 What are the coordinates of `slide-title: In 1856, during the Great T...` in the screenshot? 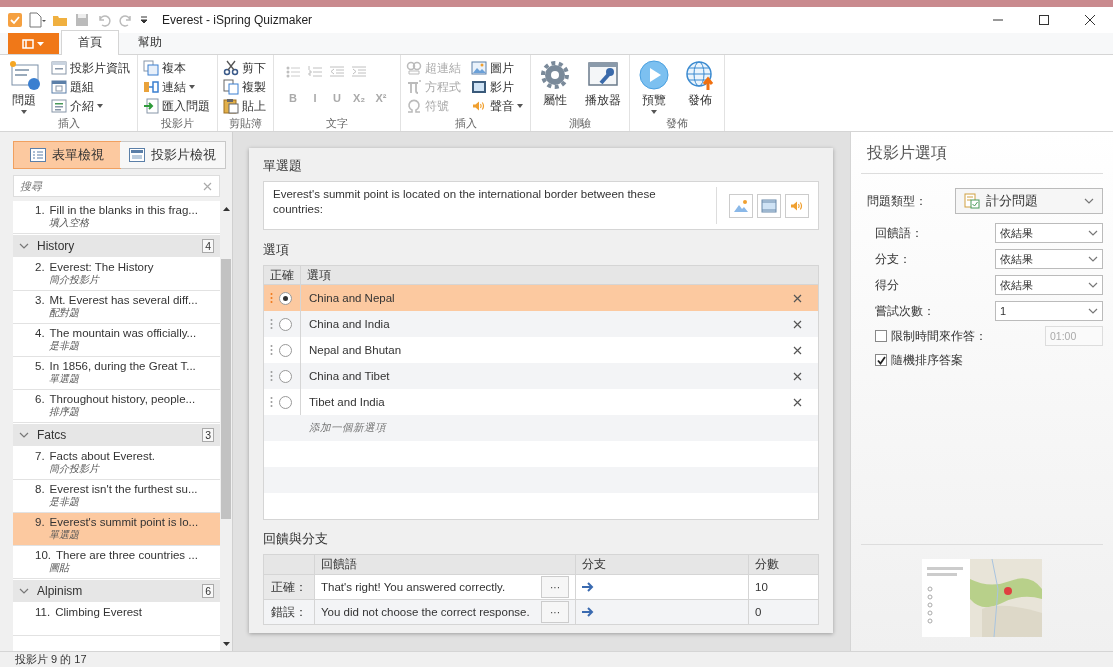 It's located at (122, 366).